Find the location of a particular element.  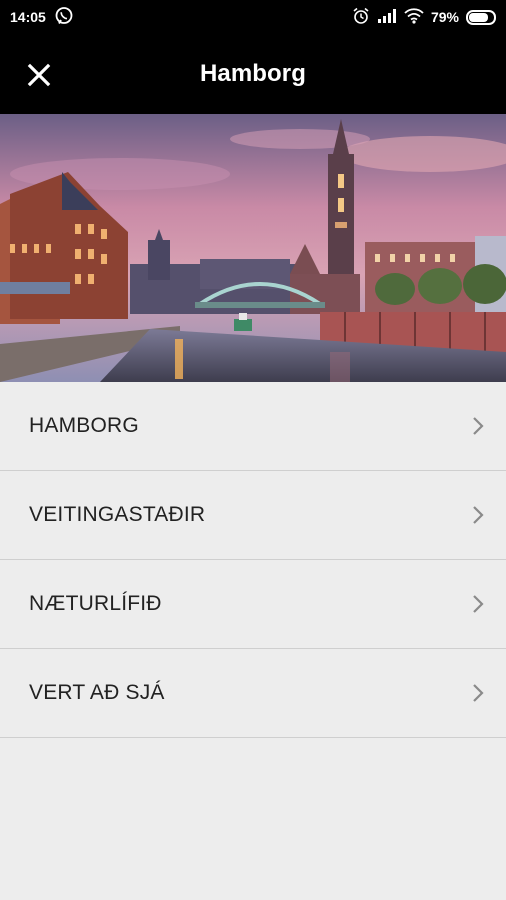

wifi-icon is located at coordinates (414, 17).